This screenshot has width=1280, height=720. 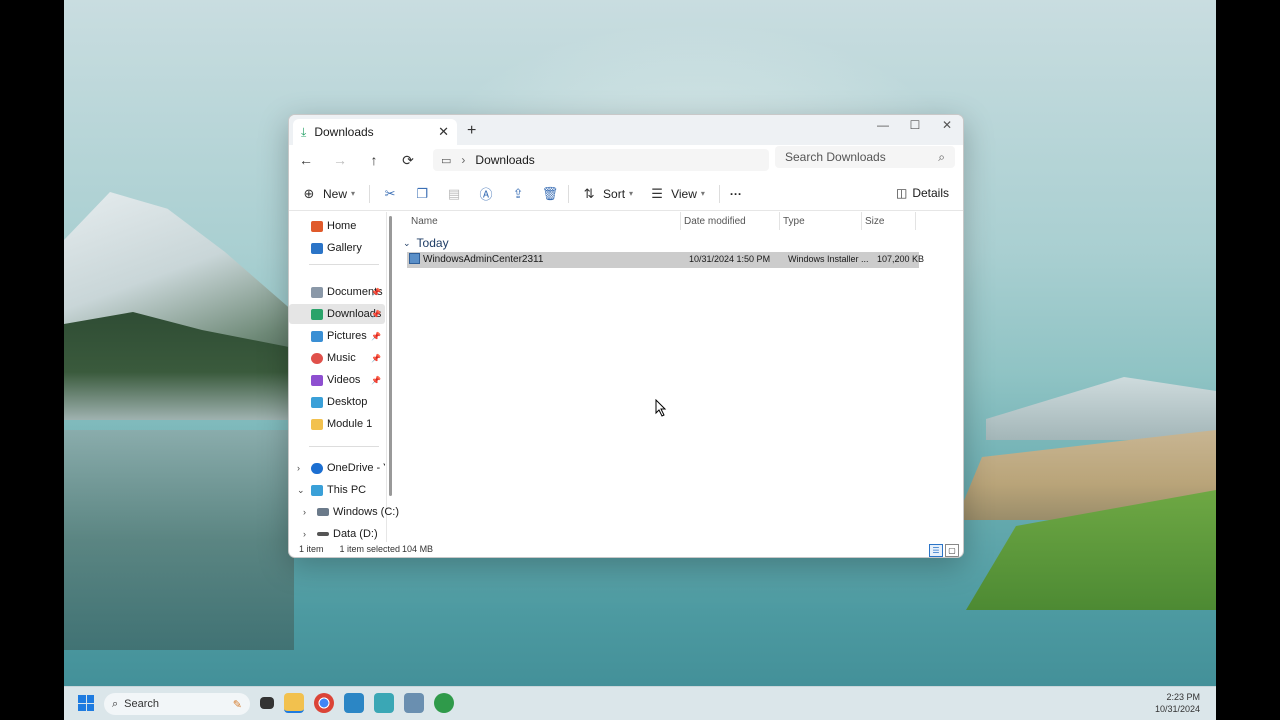 I want to click on sidebar-item-home: Home, so click(x=337, y=226).